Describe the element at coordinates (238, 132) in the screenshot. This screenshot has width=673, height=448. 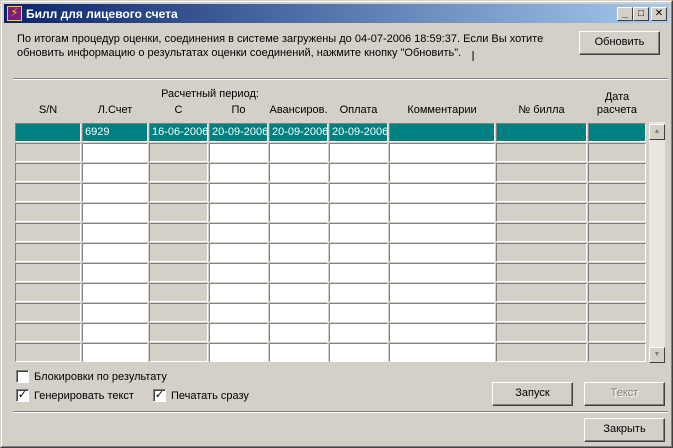
I see `cell-to: 20-09-2006` at that location.